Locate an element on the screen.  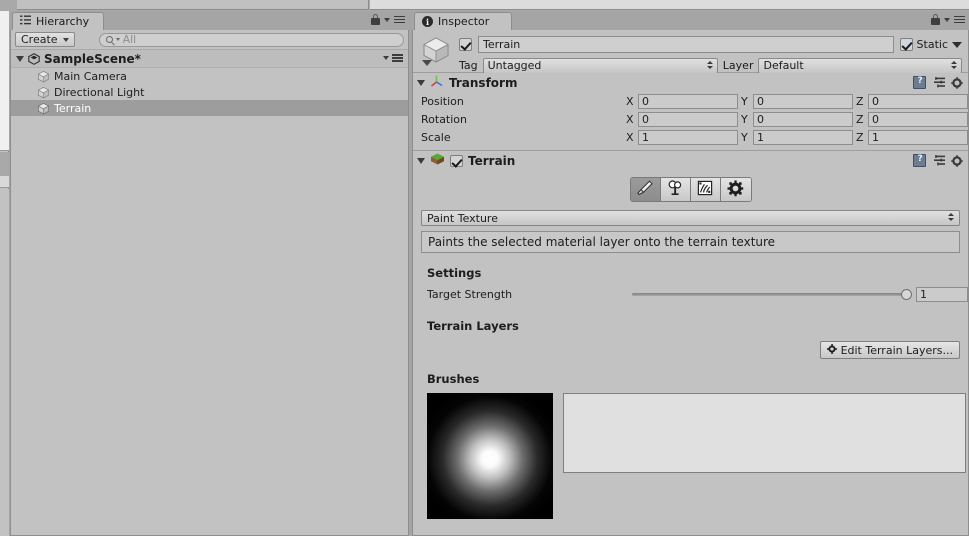
static-checkbox is located at coordinates (906, 44).